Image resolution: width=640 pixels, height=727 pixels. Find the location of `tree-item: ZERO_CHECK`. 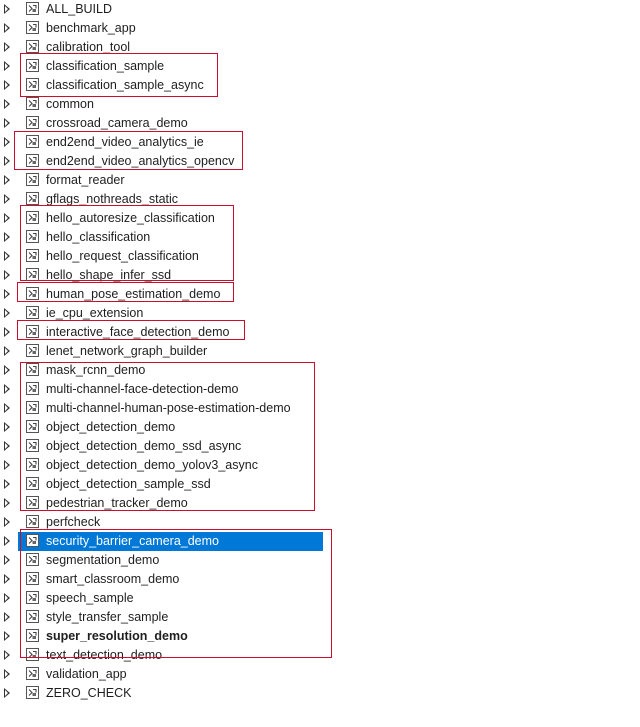

tree-item: ZERO_CHECK is located at coordinates (320, 693).